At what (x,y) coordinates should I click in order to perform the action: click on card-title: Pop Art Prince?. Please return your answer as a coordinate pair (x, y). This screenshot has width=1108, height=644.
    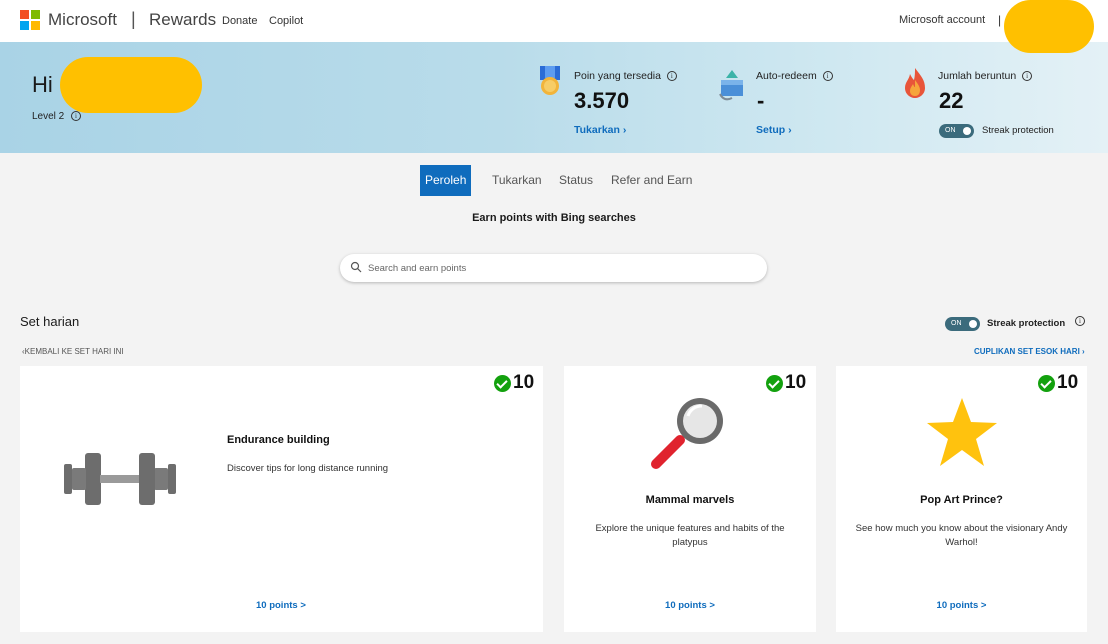
    Looking at the image, I should click on (961, 500).